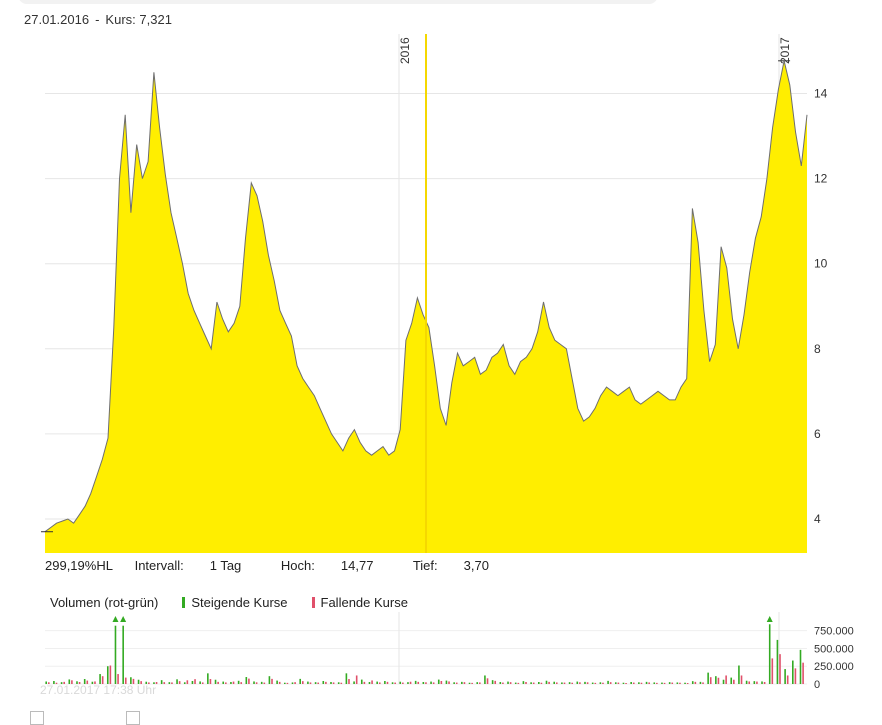  I want to click on rising-marker, so click(184, 602).